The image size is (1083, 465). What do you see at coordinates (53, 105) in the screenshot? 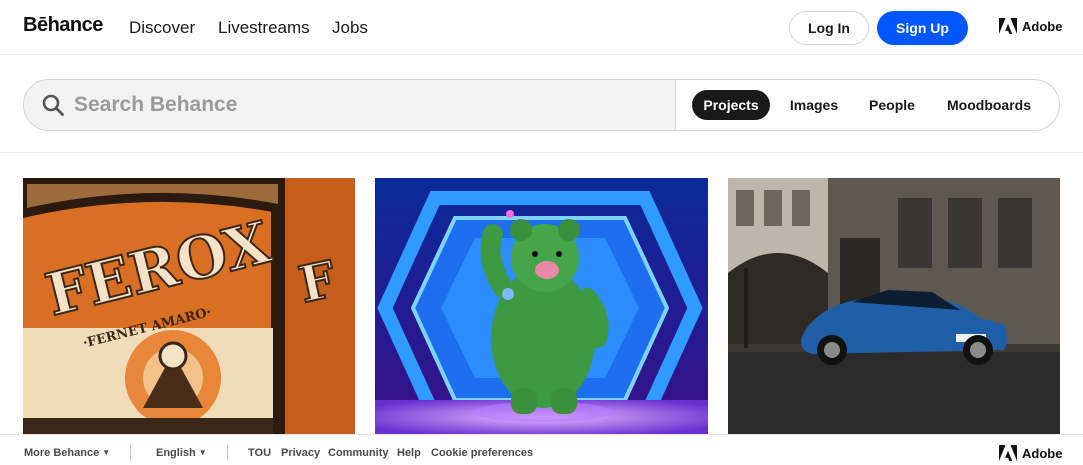
I see `search-icon` at bounding box center [53, 105].